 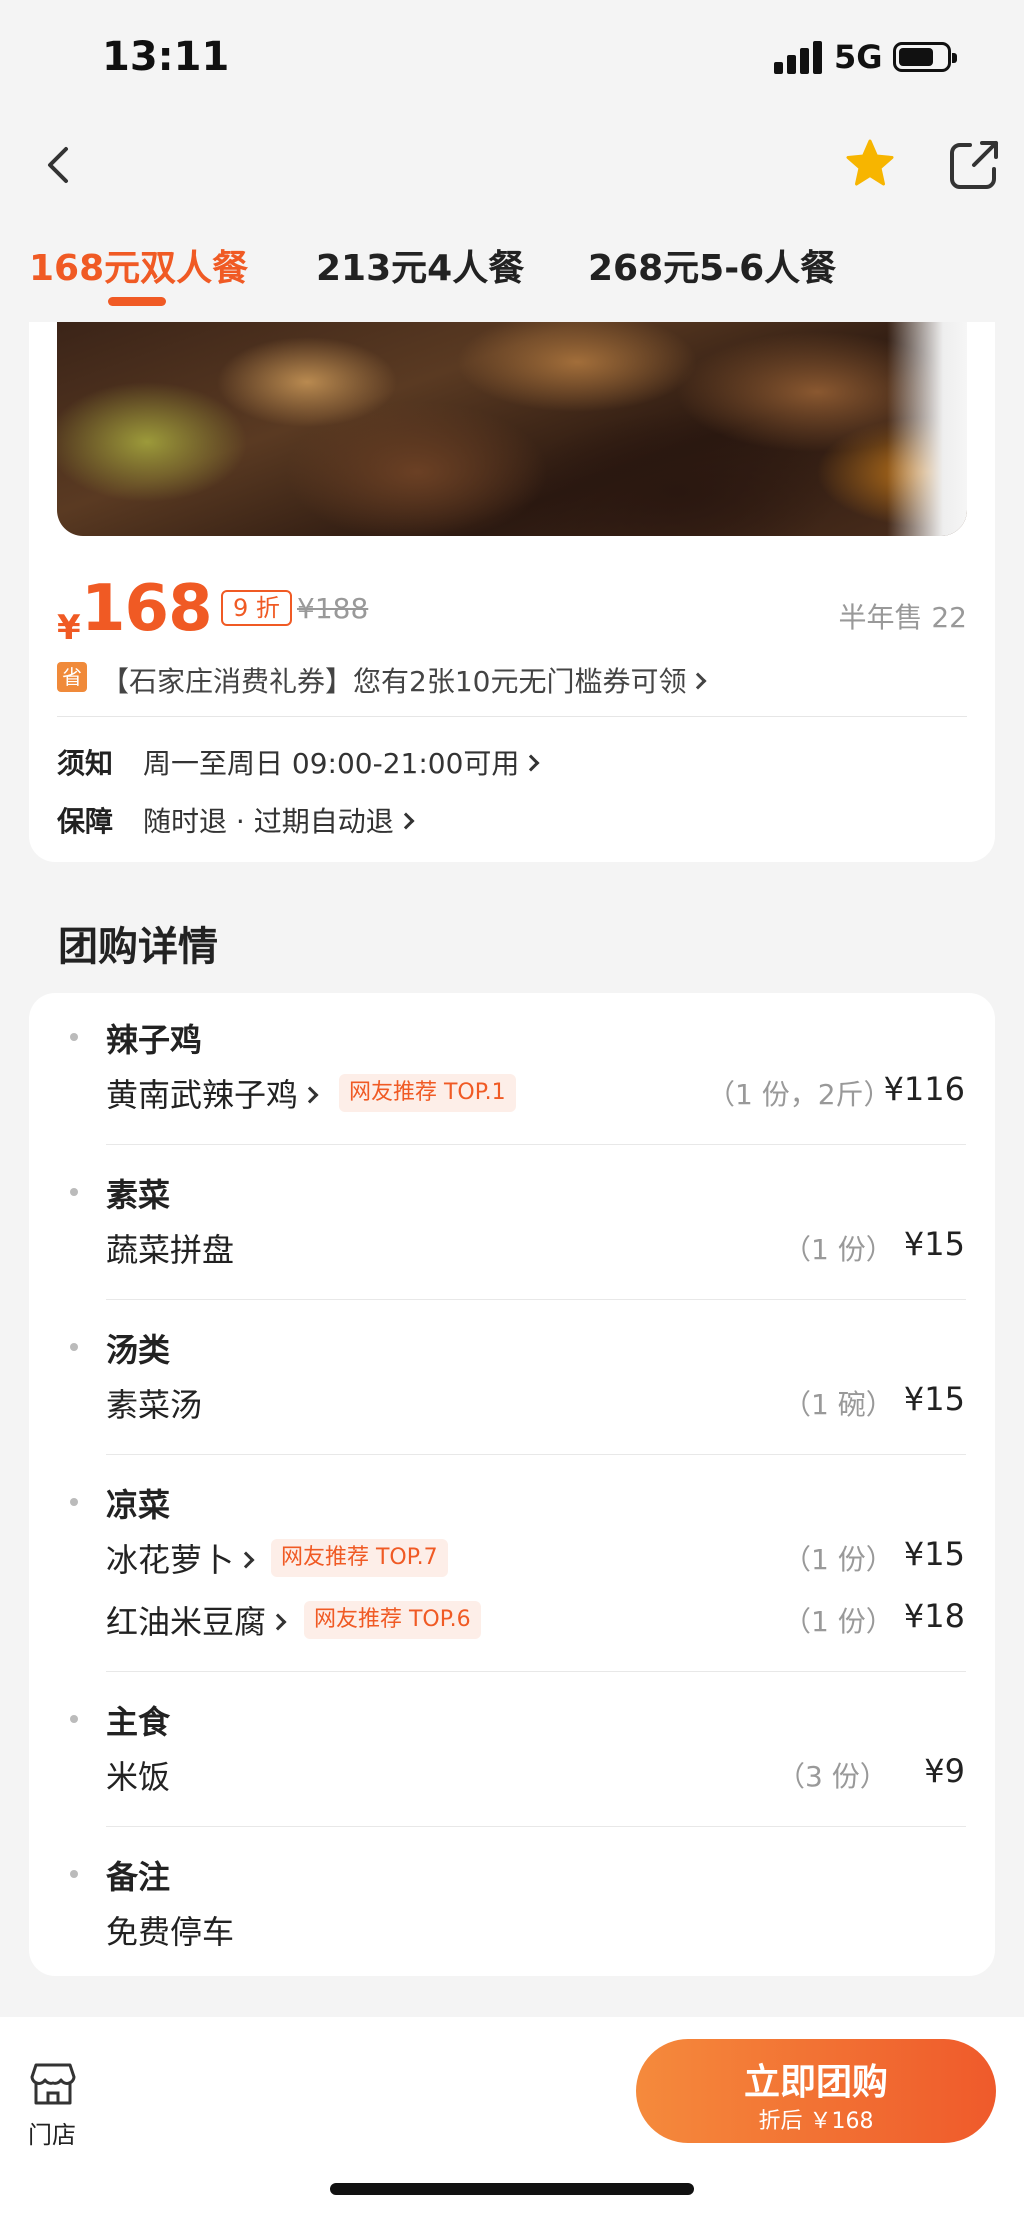 I want to click on dish-photo, so click(x=512, y=429).